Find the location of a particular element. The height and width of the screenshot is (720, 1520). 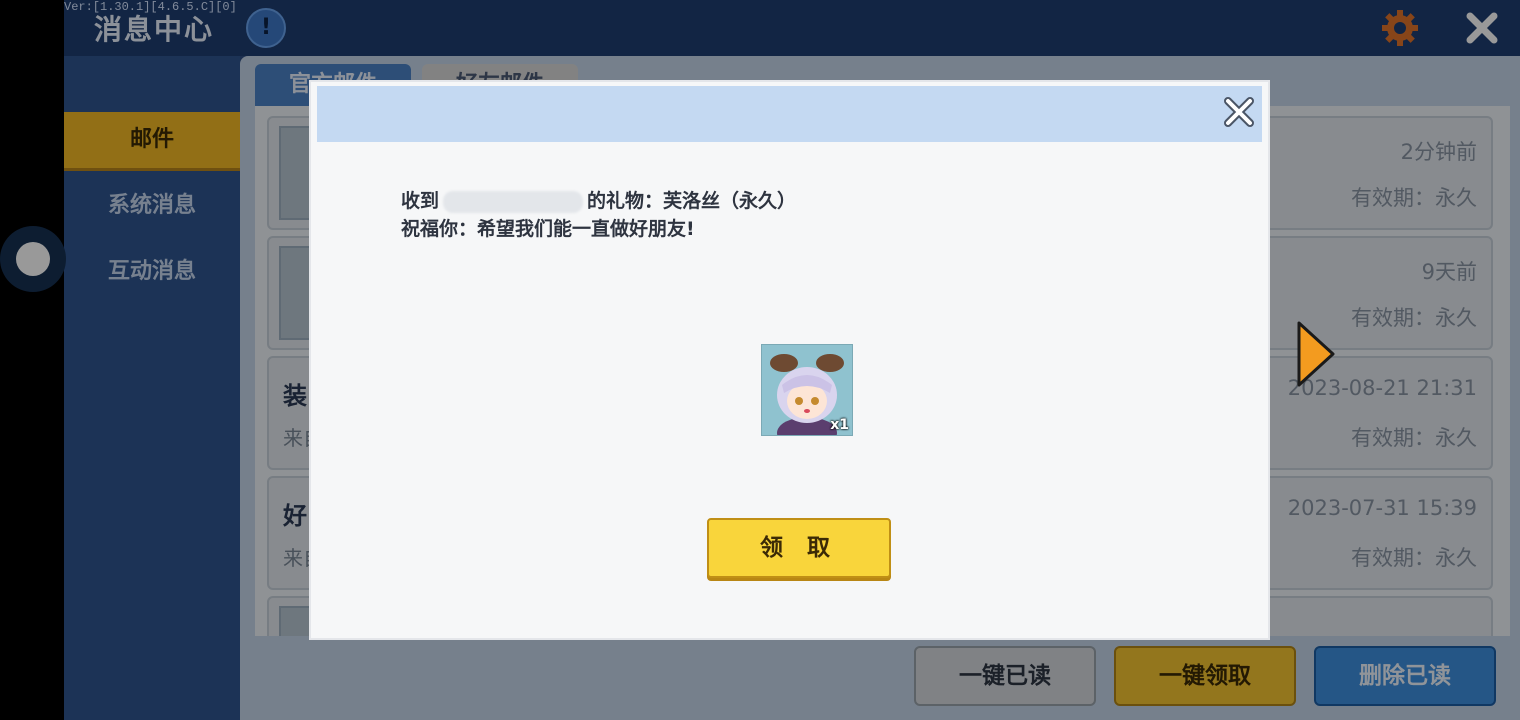

gift-message-line1: 收到 的礼物：芙洛丝（永久） is located at coordinates (598, 199).